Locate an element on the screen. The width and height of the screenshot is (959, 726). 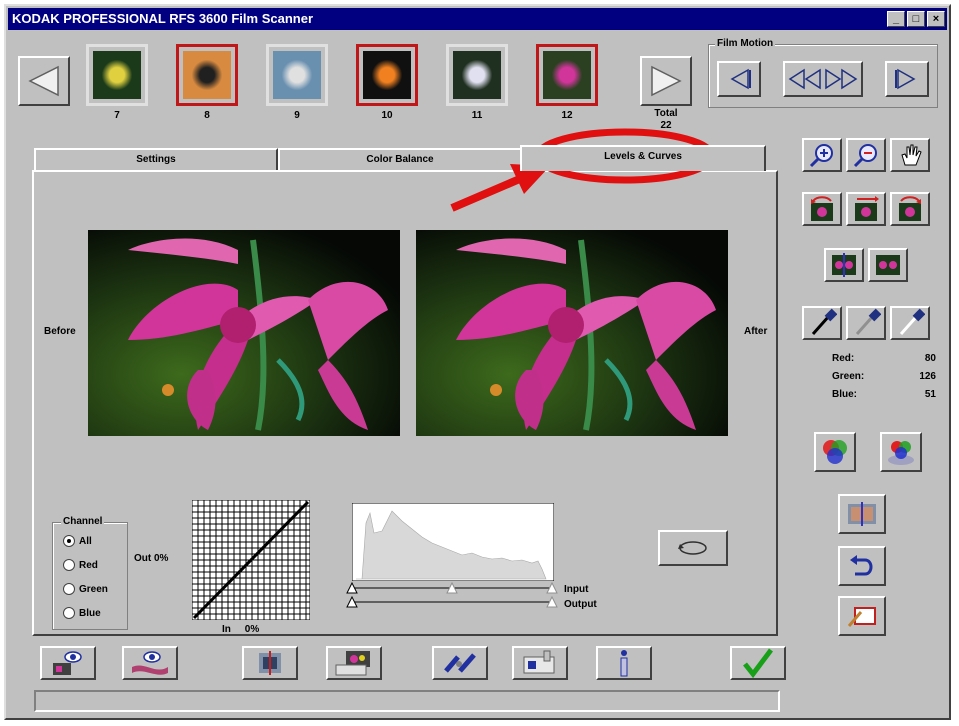
window-title: KODAK PROFESSIONAL RFS 3600 Film Scanner is located at coordinates (162, 18).